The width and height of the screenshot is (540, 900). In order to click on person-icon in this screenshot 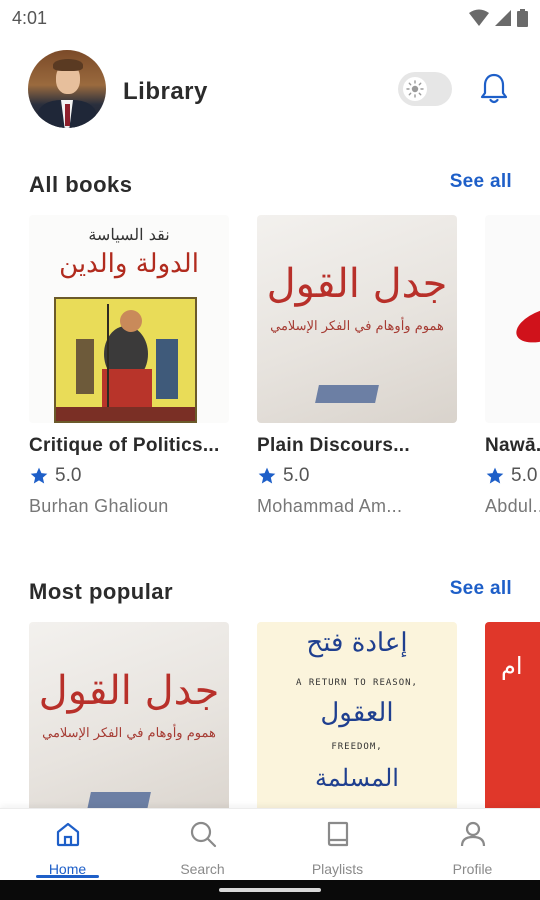, I will do `click(472, 834)`.